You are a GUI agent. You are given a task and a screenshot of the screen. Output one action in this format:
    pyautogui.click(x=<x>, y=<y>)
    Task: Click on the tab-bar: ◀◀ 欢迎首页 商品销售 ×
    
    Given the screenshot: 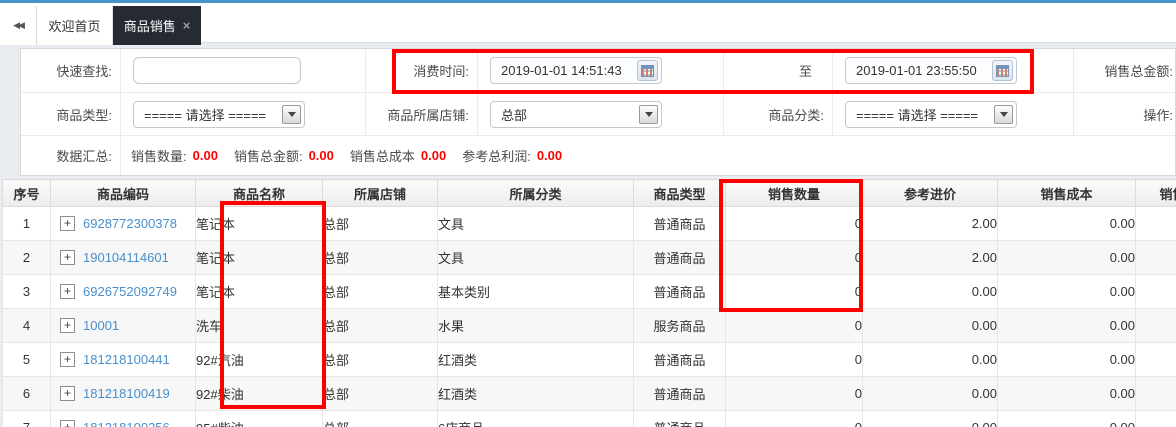 What is the action you would take?
    pyautogui.click(x=588, y=22)
    